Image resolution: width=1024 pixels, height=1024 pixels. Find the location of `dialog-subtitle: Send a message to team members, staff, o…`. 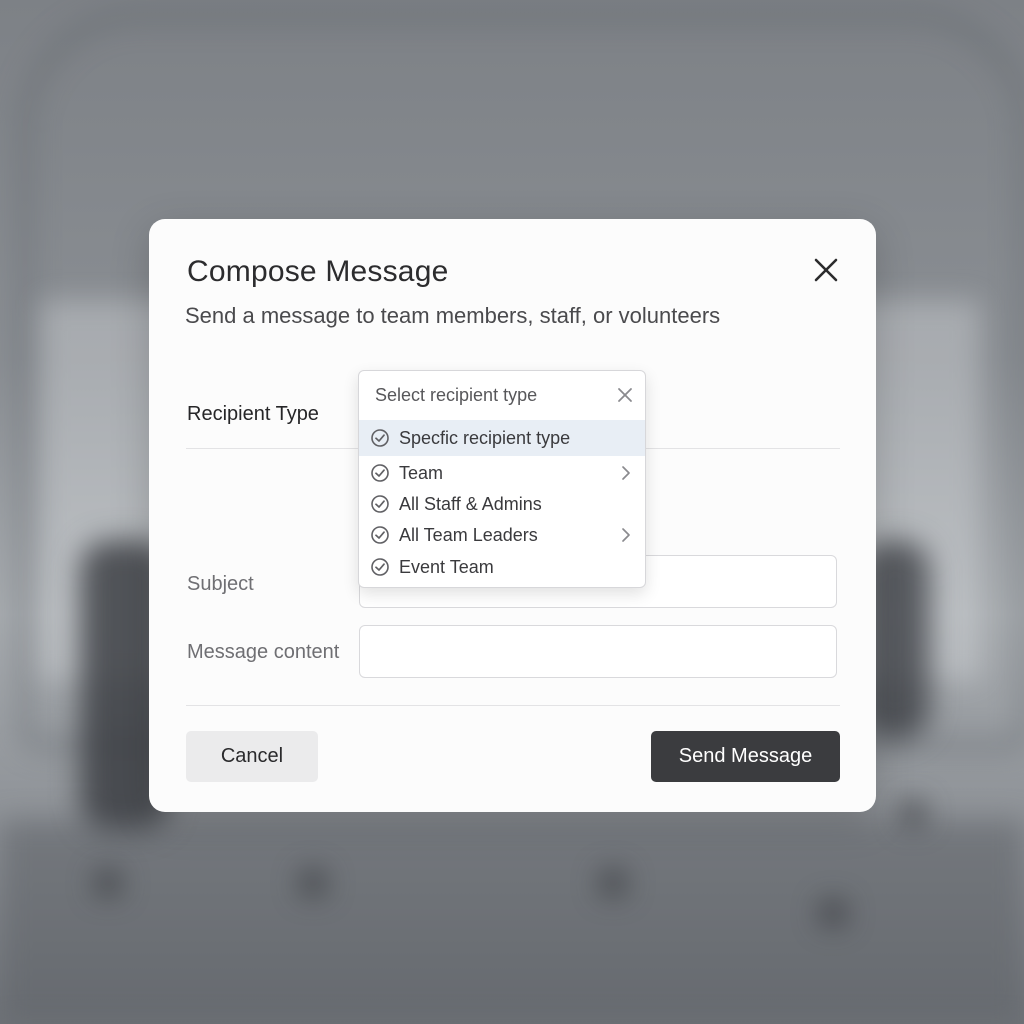

dialog-subtitle: Send a message to team members, staff, o… is located at coordinates (453, 315).